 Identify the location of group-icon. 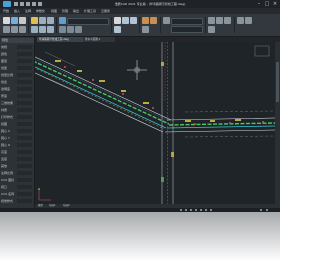
(211, 20).